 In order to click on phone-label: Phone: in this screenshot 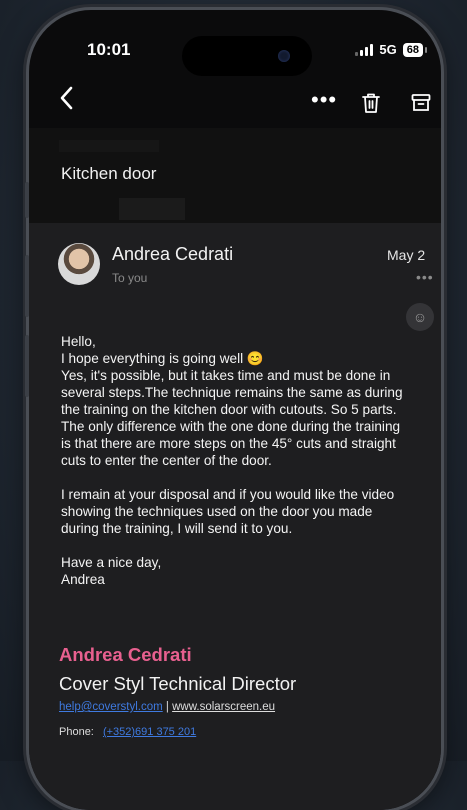, I will do `click(76, 732)`.